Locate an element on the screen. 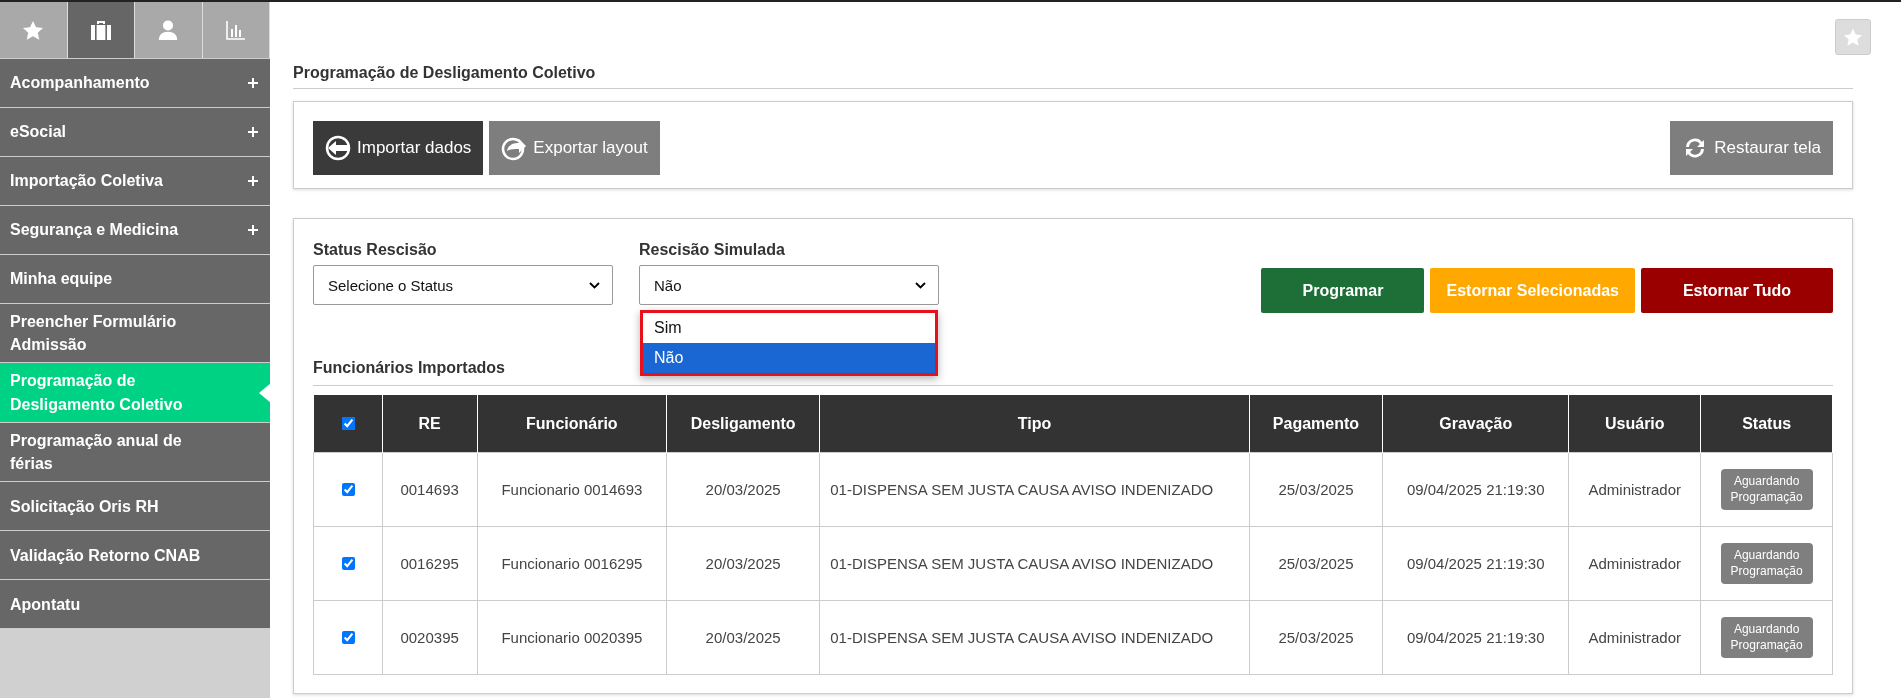  sidebar-item: Importação Coletiva is located at coordinates (135, 180).